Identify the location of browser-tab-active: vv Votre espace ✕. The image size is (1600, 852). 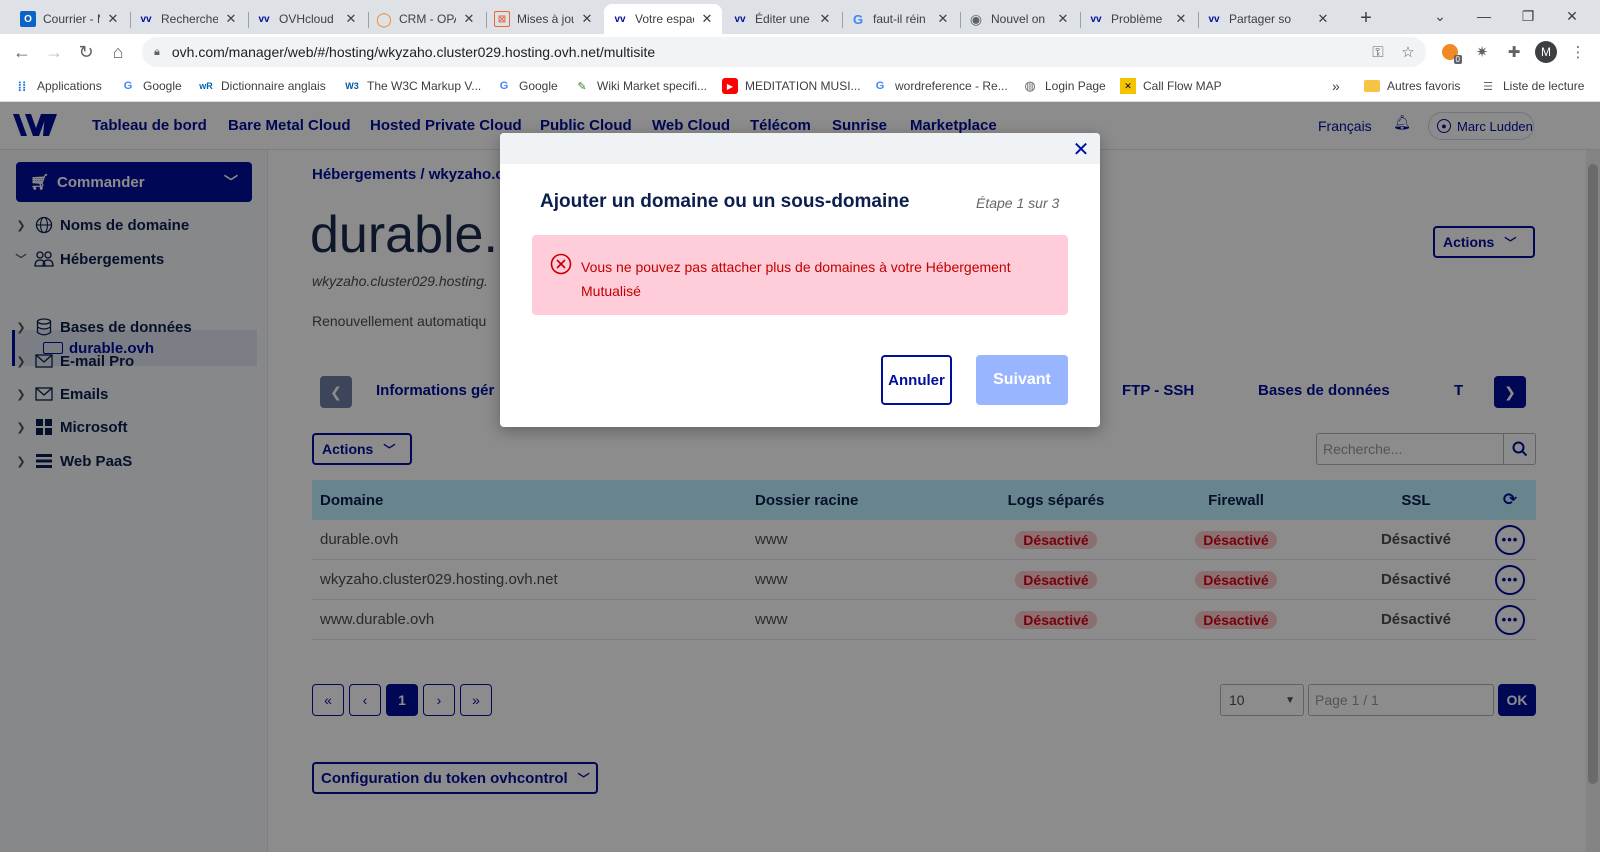
(663, 19).